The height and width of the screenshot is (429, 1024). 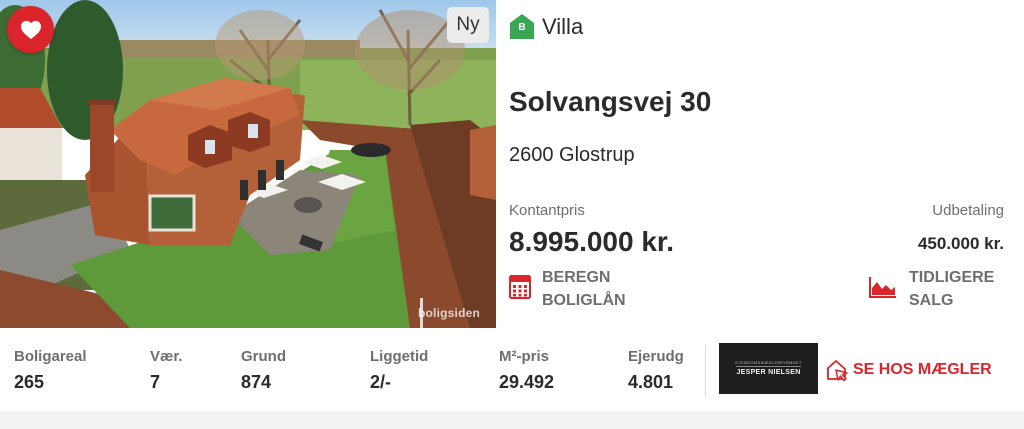 I want to click on stat-label: Liggetid, so click(x=399, y=356).